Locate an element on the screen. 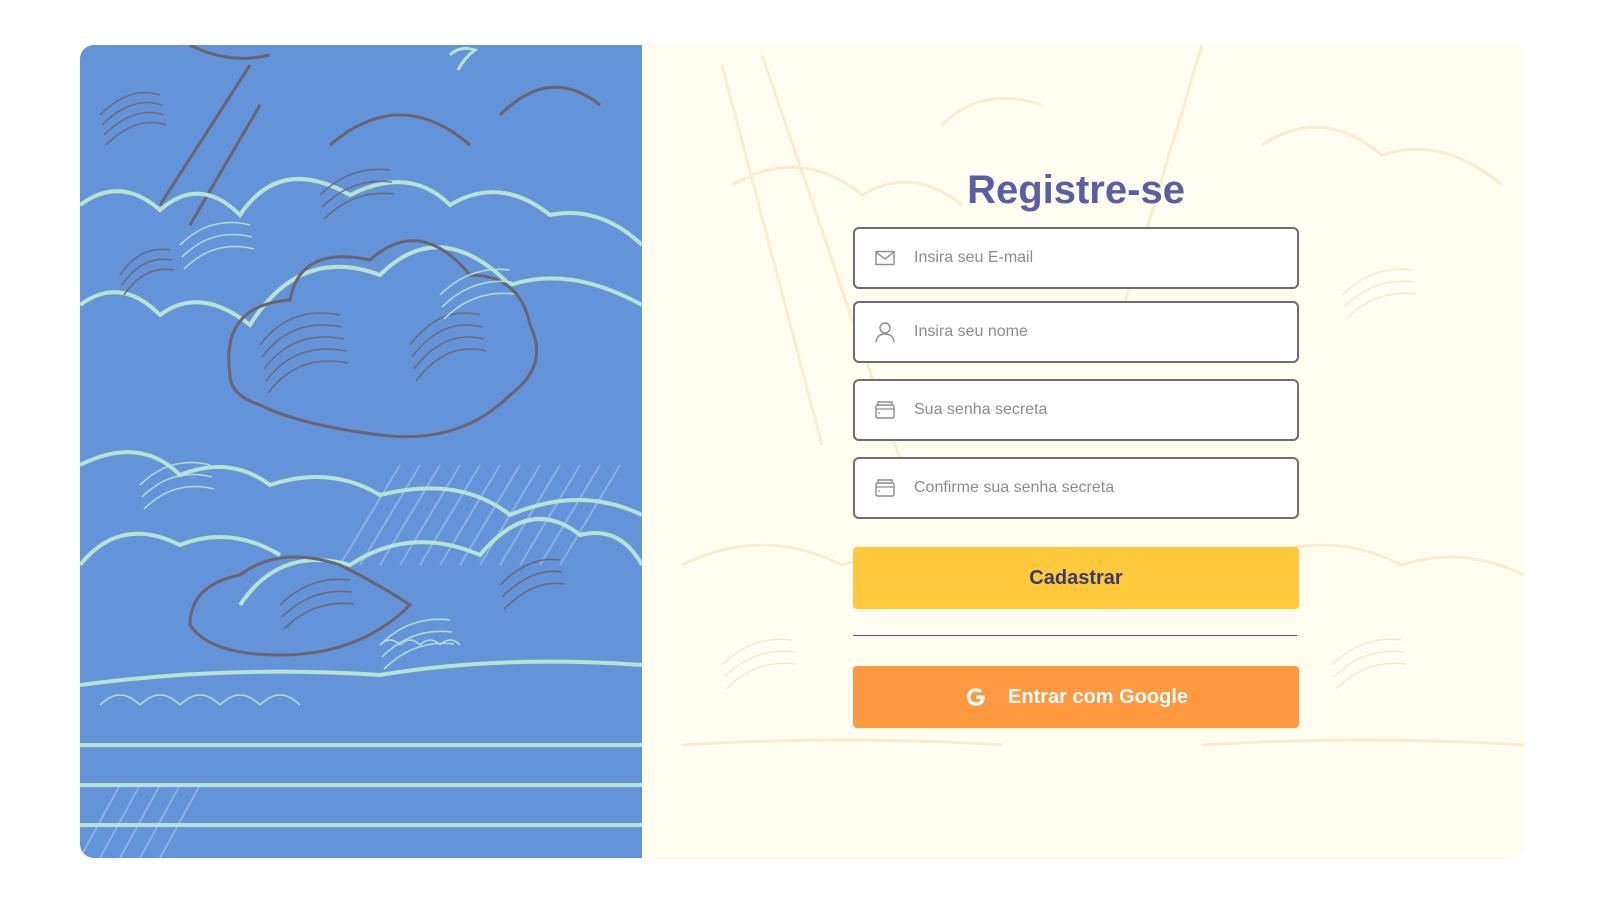  confirm-password-field is located at coordinates (1076, 488).